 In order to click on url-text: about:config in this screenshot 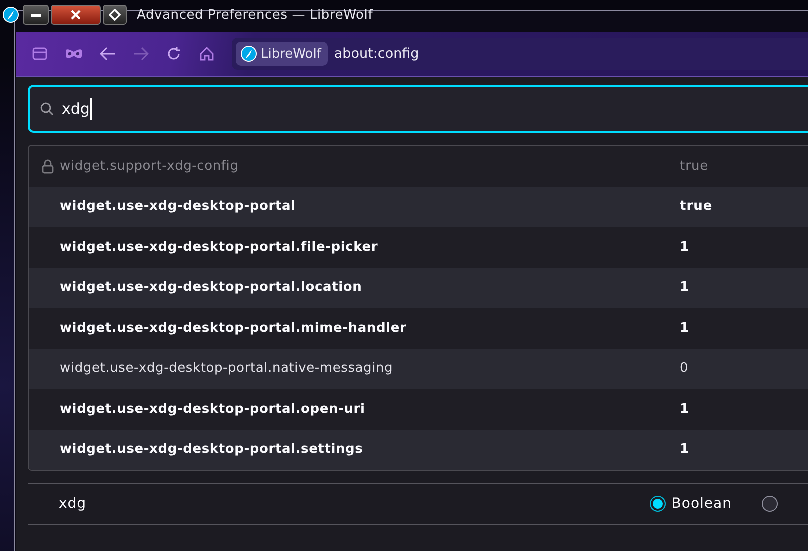, I will do `click(377, 54)`.